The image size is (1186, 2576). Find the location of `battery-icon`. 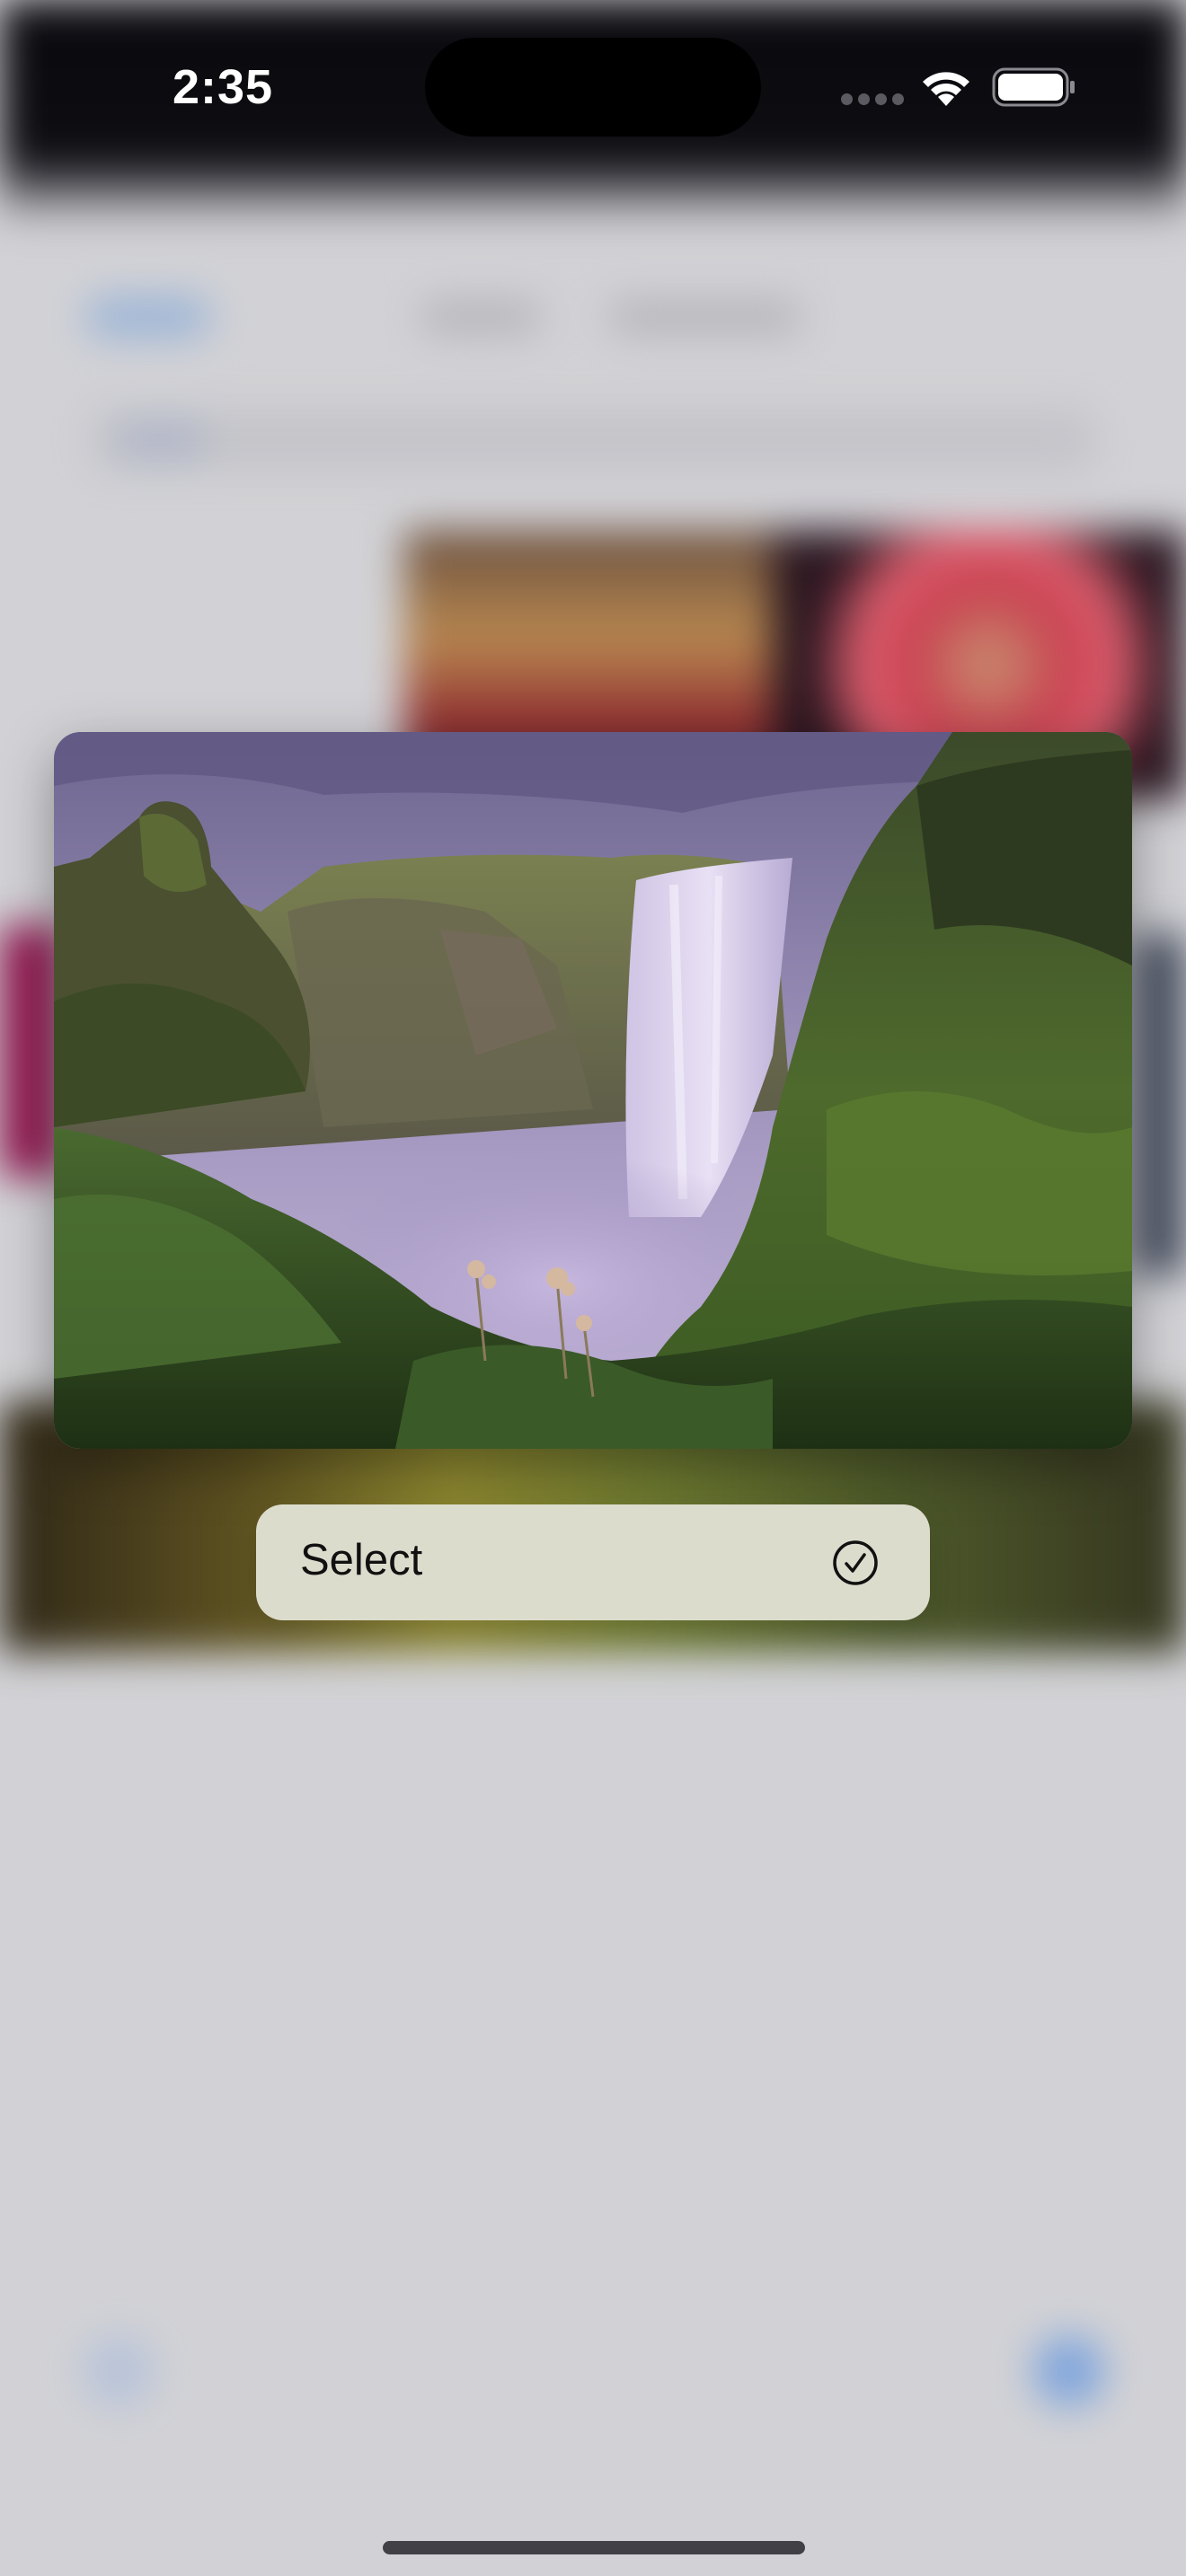

battery-icon is located at coordinates (1033, 87).